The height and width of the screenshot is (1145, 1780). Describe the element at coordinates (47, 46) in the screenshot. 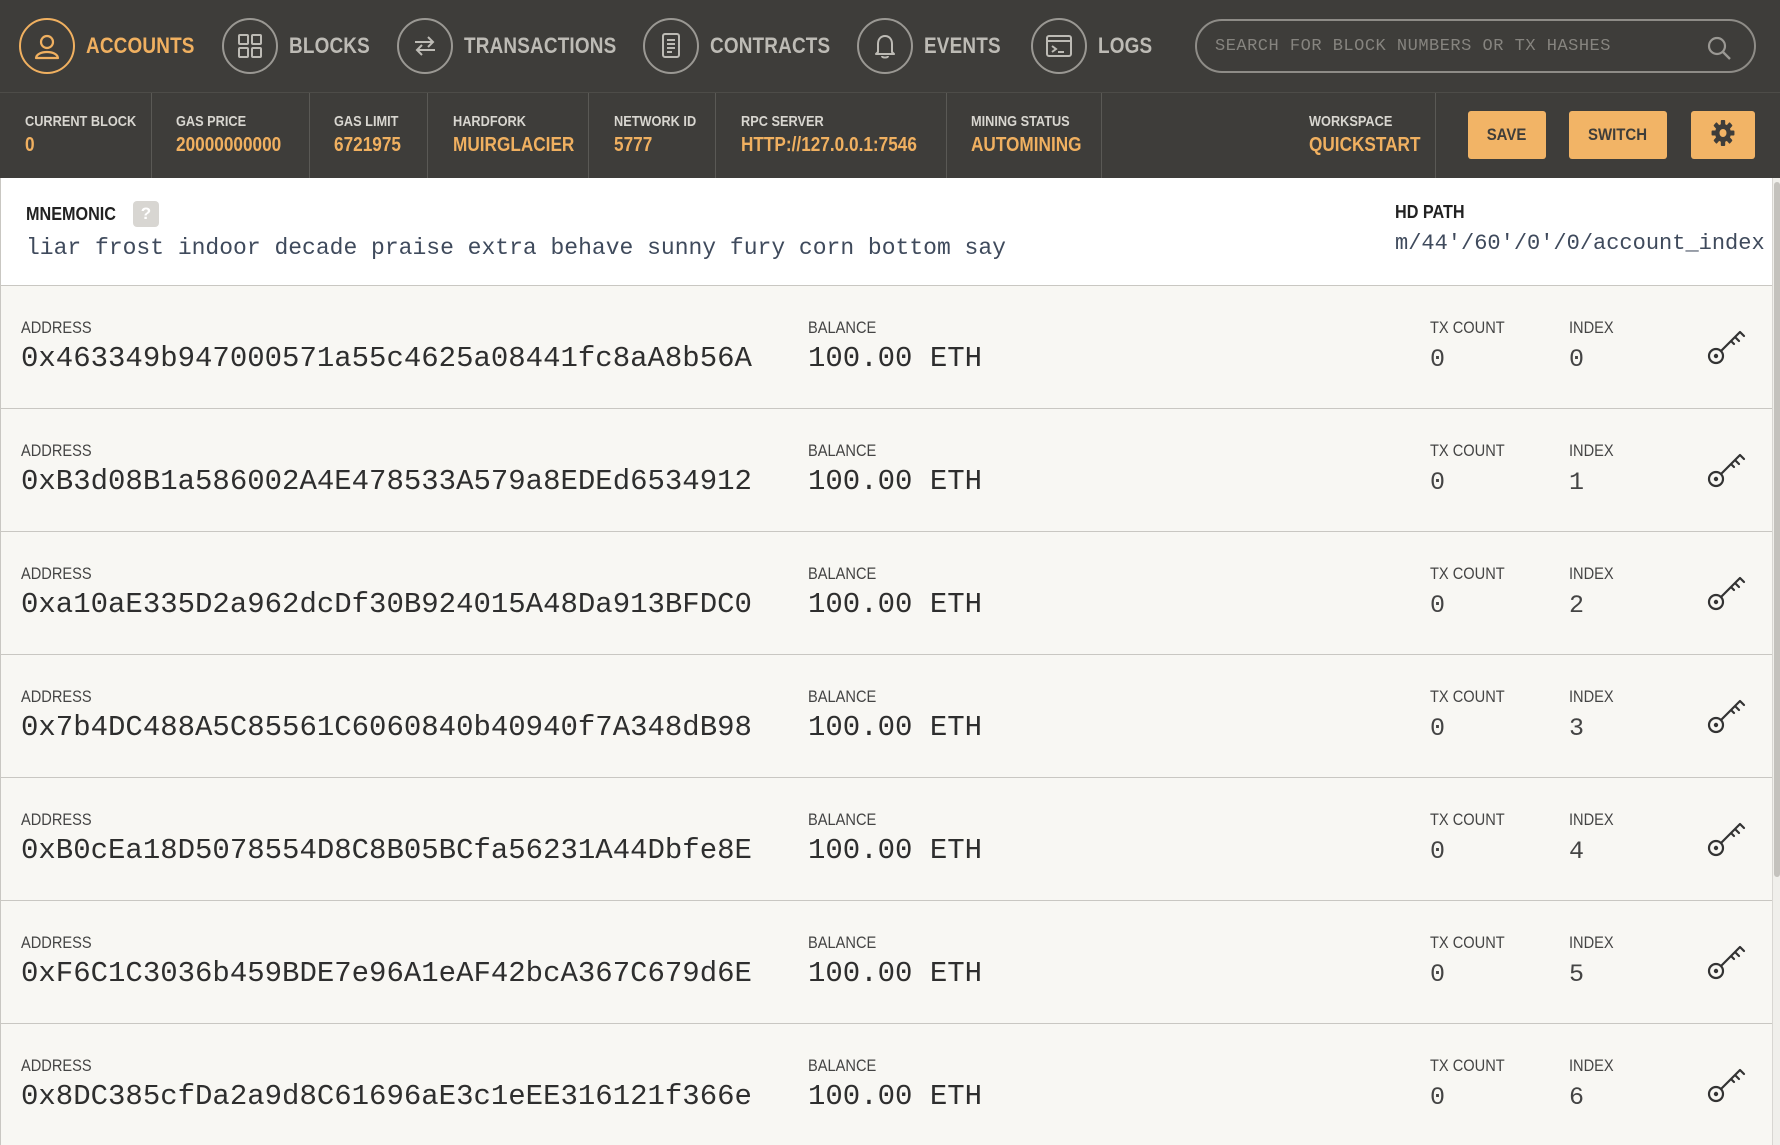

I see `user-icon` at that location.